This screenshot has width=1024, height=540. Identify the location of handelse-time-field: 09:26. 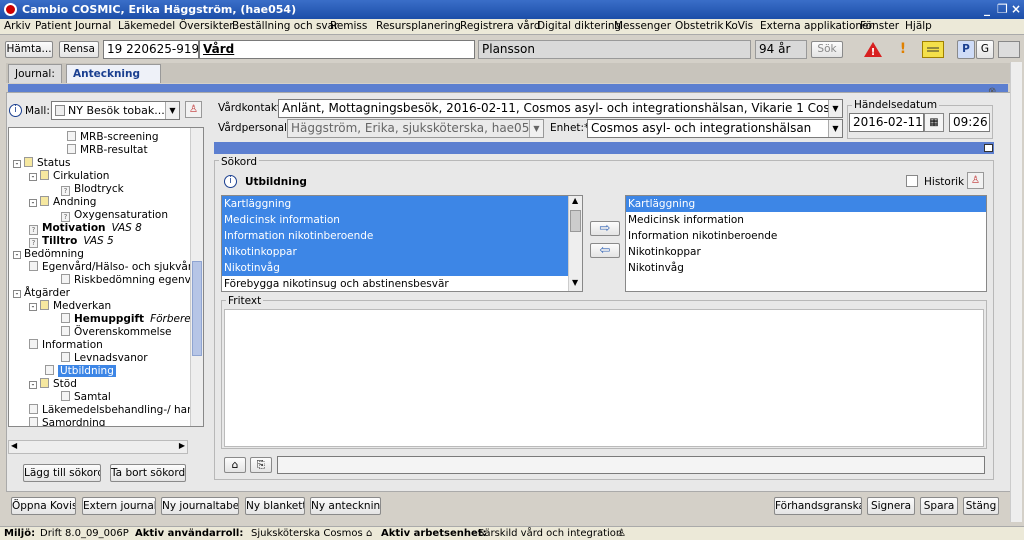
(969, 122).